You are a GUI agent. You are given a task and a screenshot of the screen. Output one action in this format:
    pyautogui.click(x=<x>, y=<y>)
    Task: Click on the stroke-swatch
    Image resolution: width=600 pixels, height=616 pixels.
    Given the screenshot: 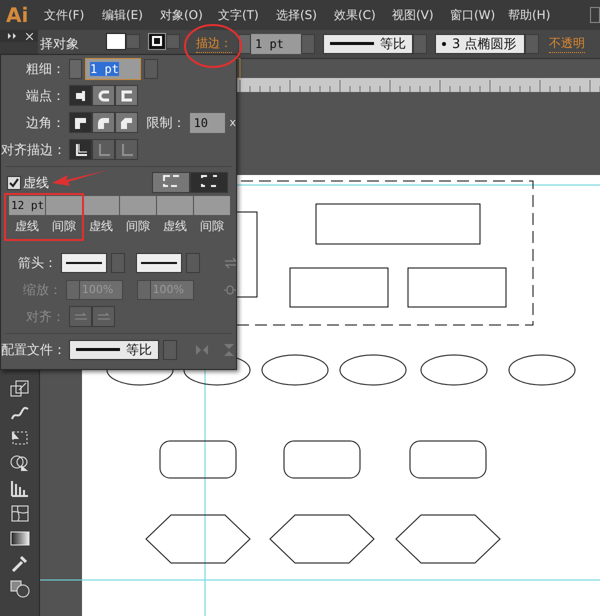 What is the action you would take?
    pyautogui.click(x=157, y=41)
    